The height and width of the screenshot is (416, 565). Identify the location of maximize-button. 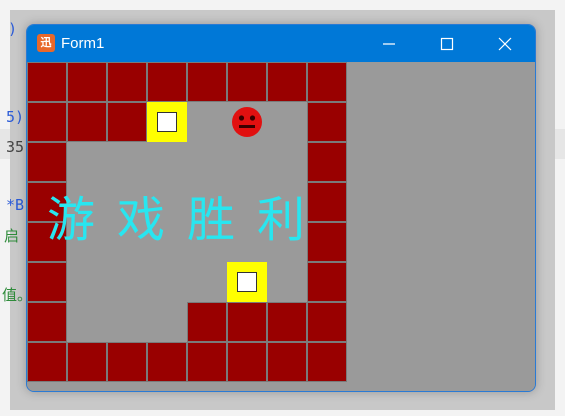
(447, 43).